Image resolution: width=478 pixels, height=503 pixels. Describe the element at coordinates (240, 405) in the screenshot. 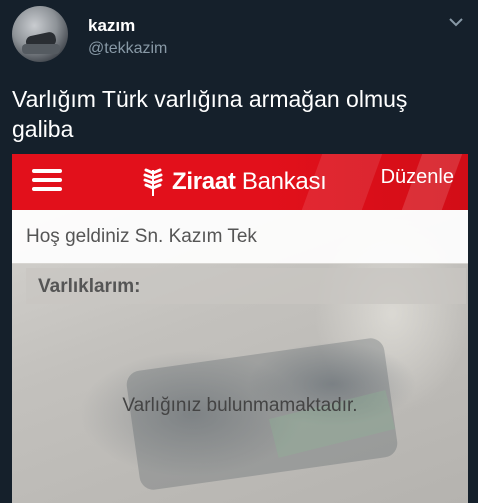

I see `empty-state-message: Varlığınız bulunmamaktadır.` at that location.